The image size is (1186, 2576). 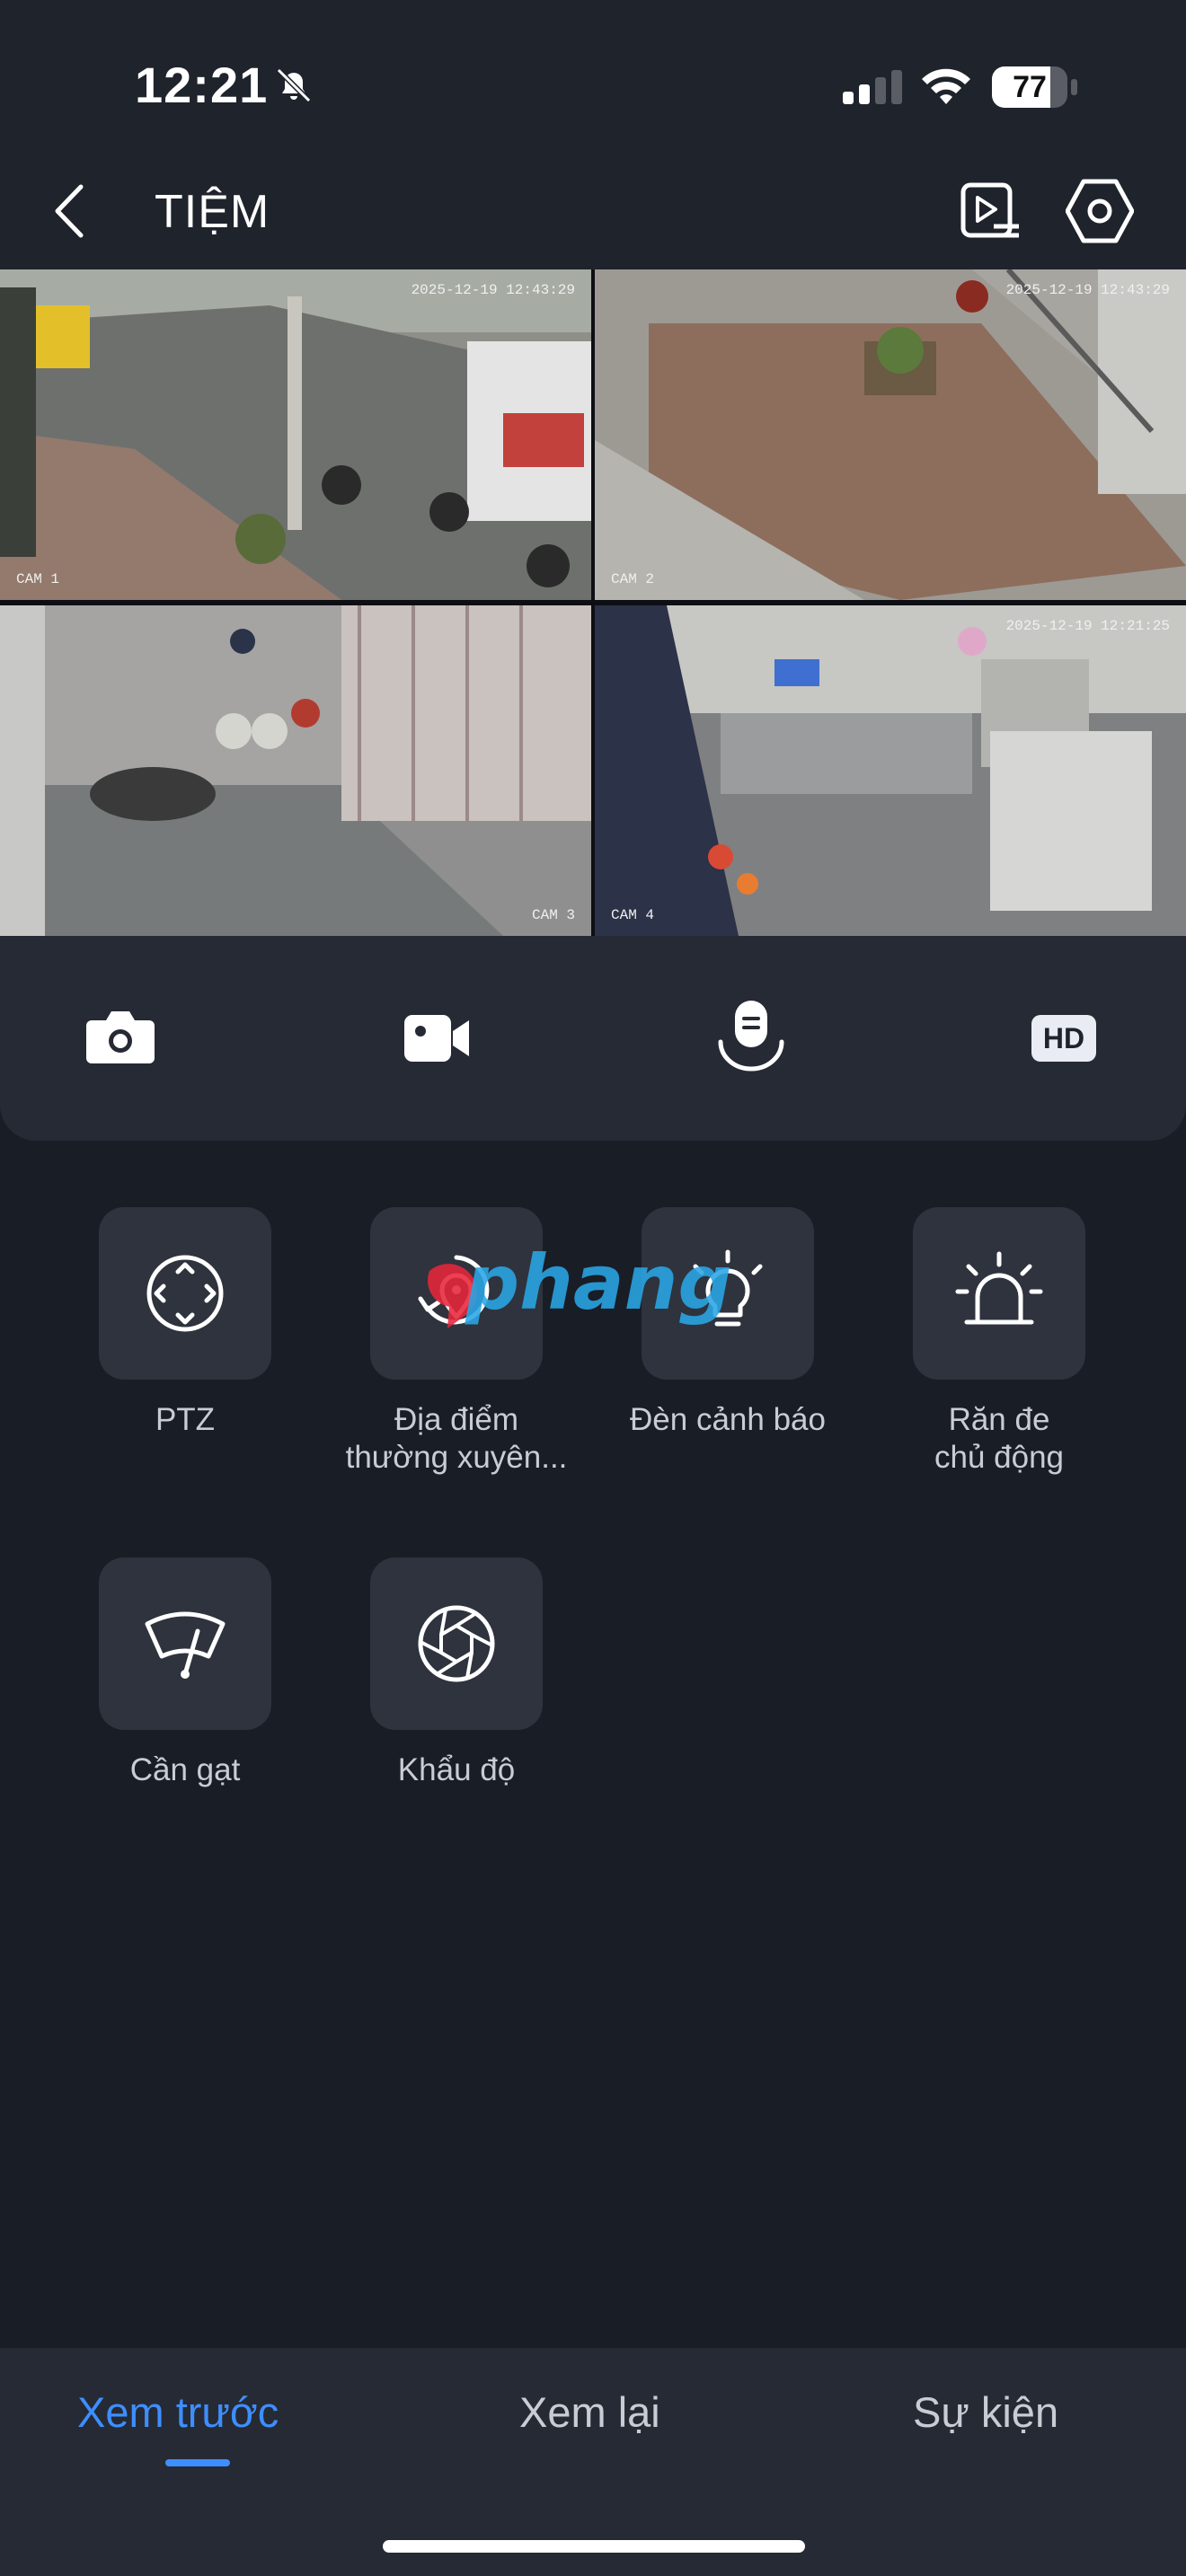 I want to click on camera-feed-1: 2025-12-19 12:43:29 CAM 1, so click(x=295, y=434).